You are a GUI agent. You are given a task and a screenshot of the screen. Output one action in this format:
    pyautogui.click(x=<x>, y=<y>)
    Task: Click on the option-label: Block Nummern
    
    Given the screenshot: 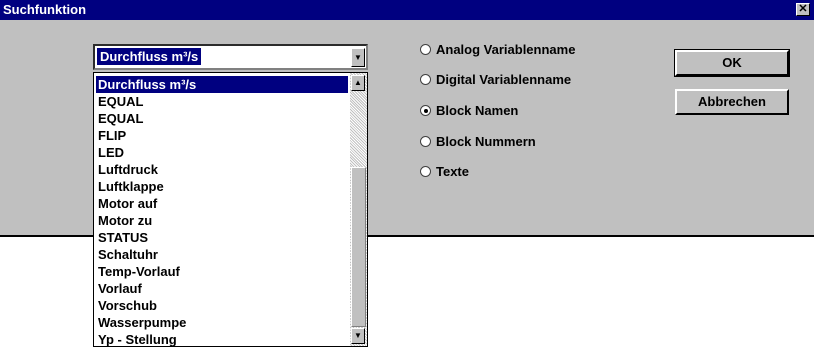 What is the action you would take?
    pyautogui.click(x=486, y=141)
    